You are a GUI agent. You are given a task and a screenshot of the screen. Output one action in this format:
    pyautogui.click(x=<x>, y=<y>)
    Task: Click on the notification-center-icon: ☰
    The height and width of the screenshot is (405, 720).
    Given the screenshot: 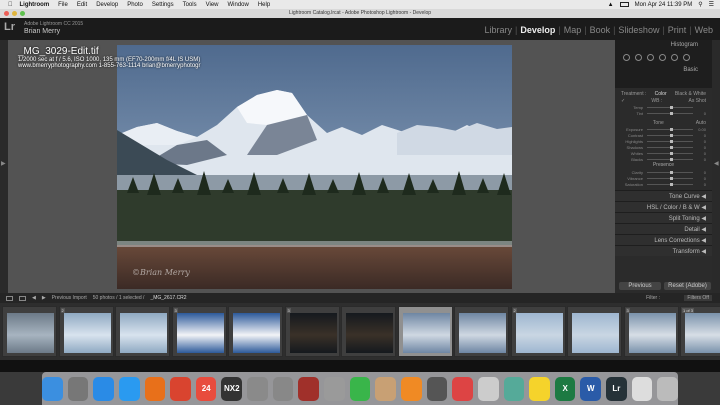 What is the action you would take?
    pyautogui.click(x=711, y=4)
    